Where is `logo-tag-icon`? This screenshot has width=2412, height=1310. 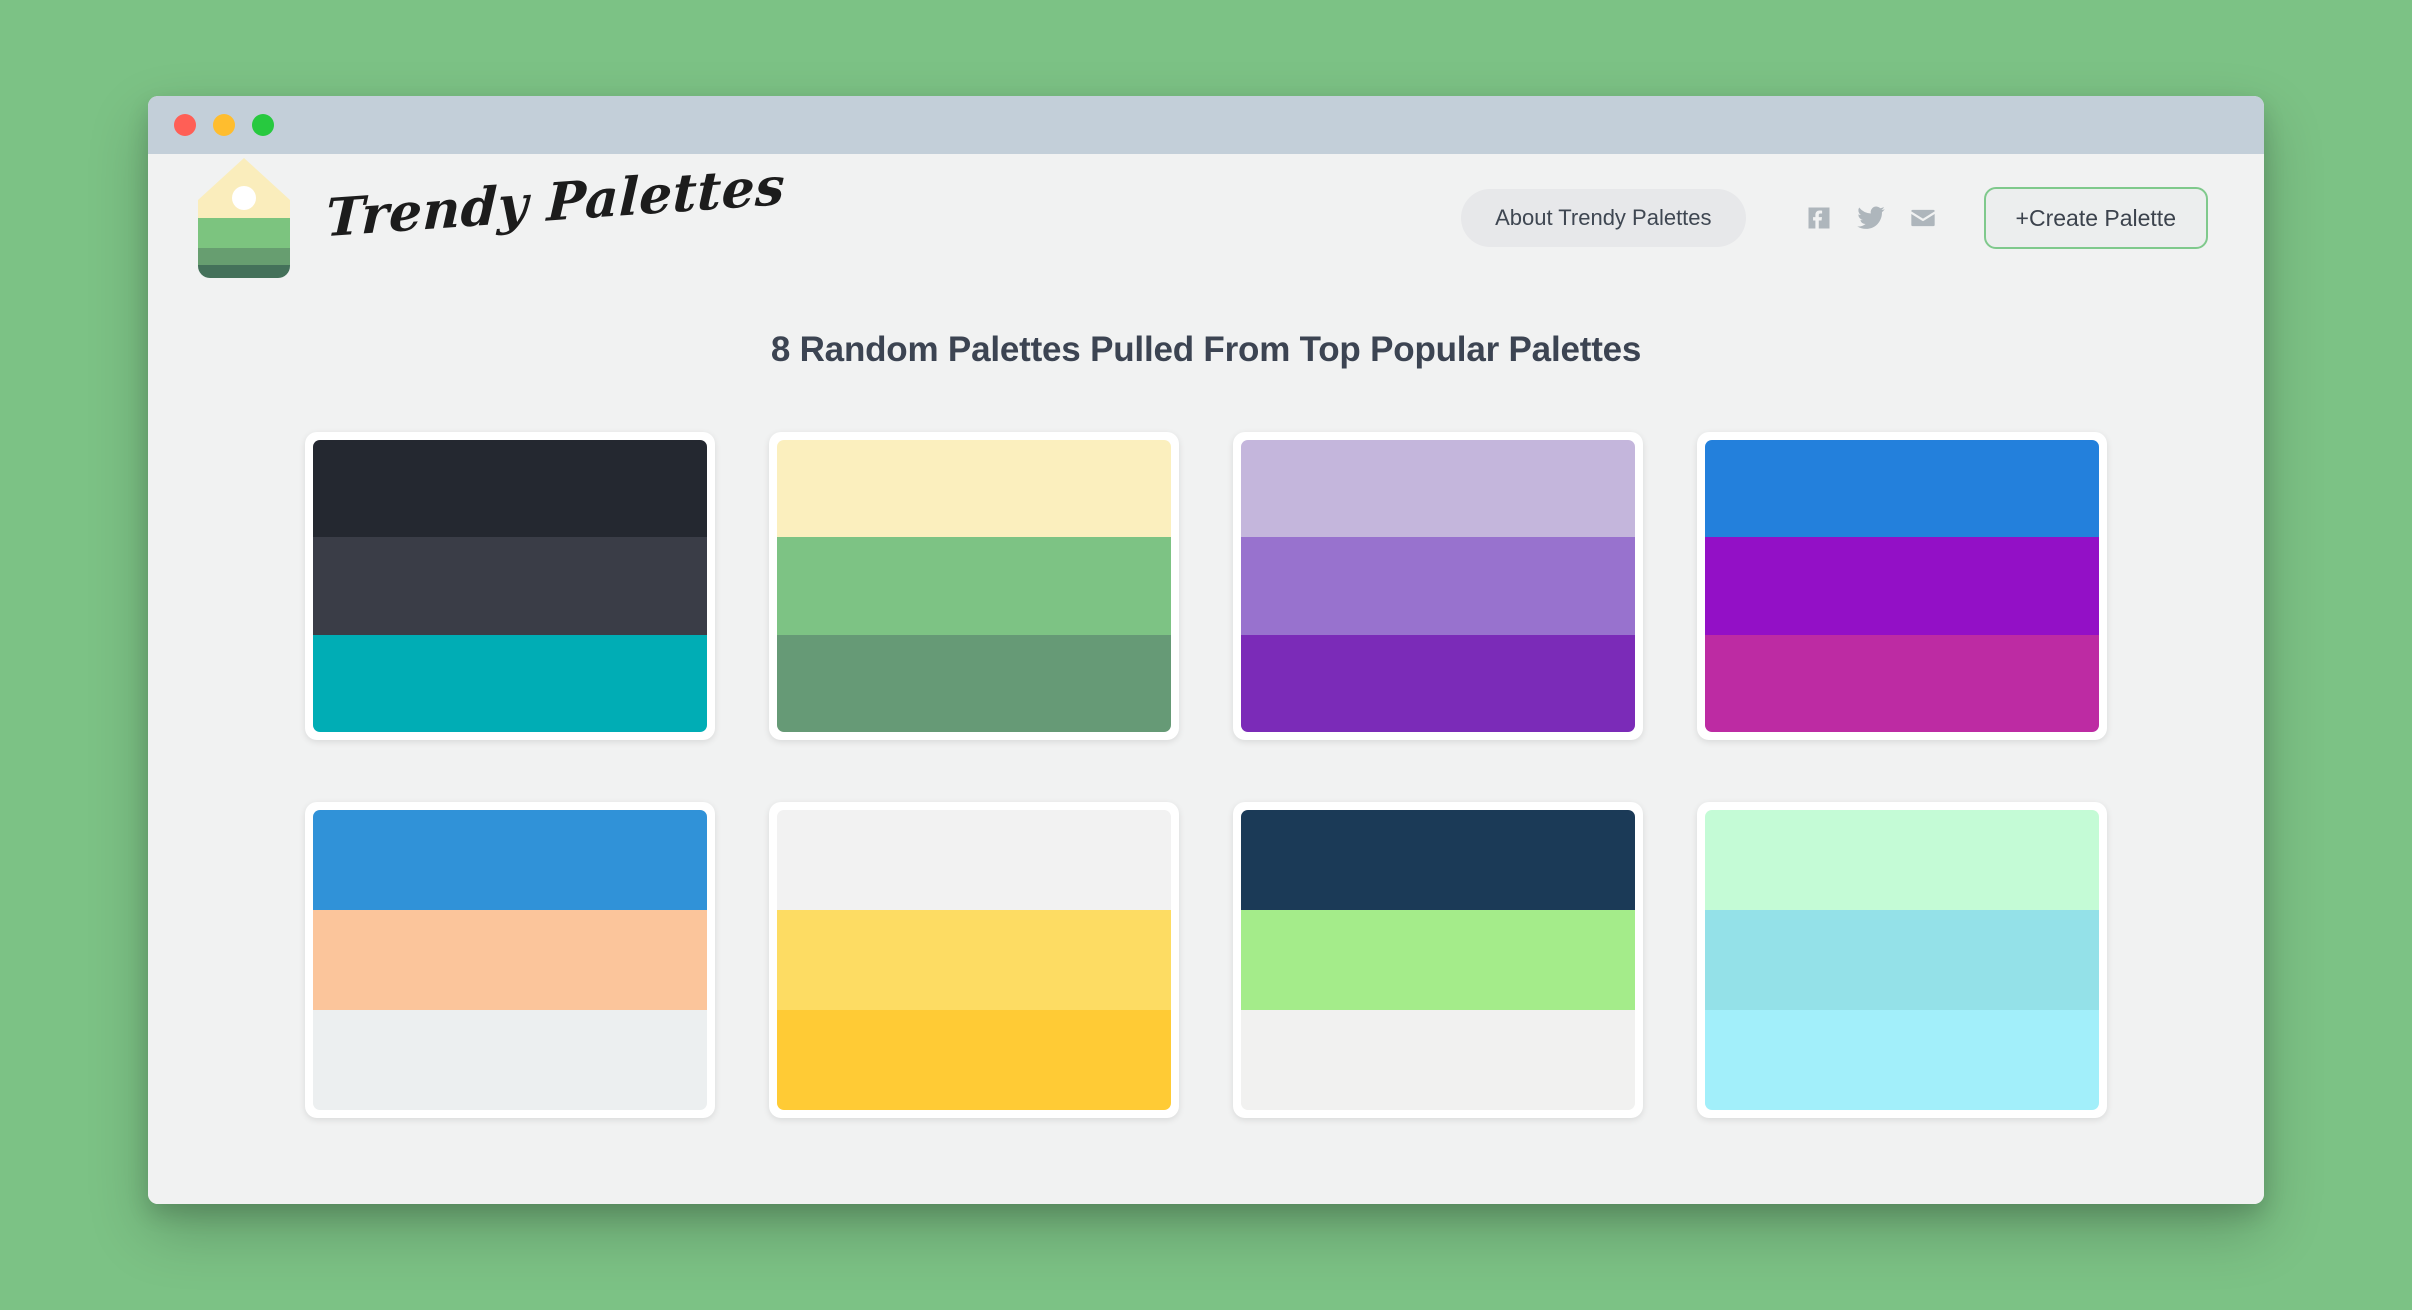 logo-tag-icon is located at coordinates (244, 218).